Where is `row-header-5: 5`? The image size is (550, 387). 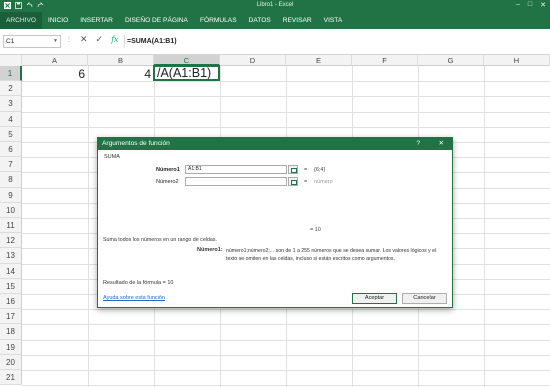 row-header-5: 5 is located at coordinates (11, 134).